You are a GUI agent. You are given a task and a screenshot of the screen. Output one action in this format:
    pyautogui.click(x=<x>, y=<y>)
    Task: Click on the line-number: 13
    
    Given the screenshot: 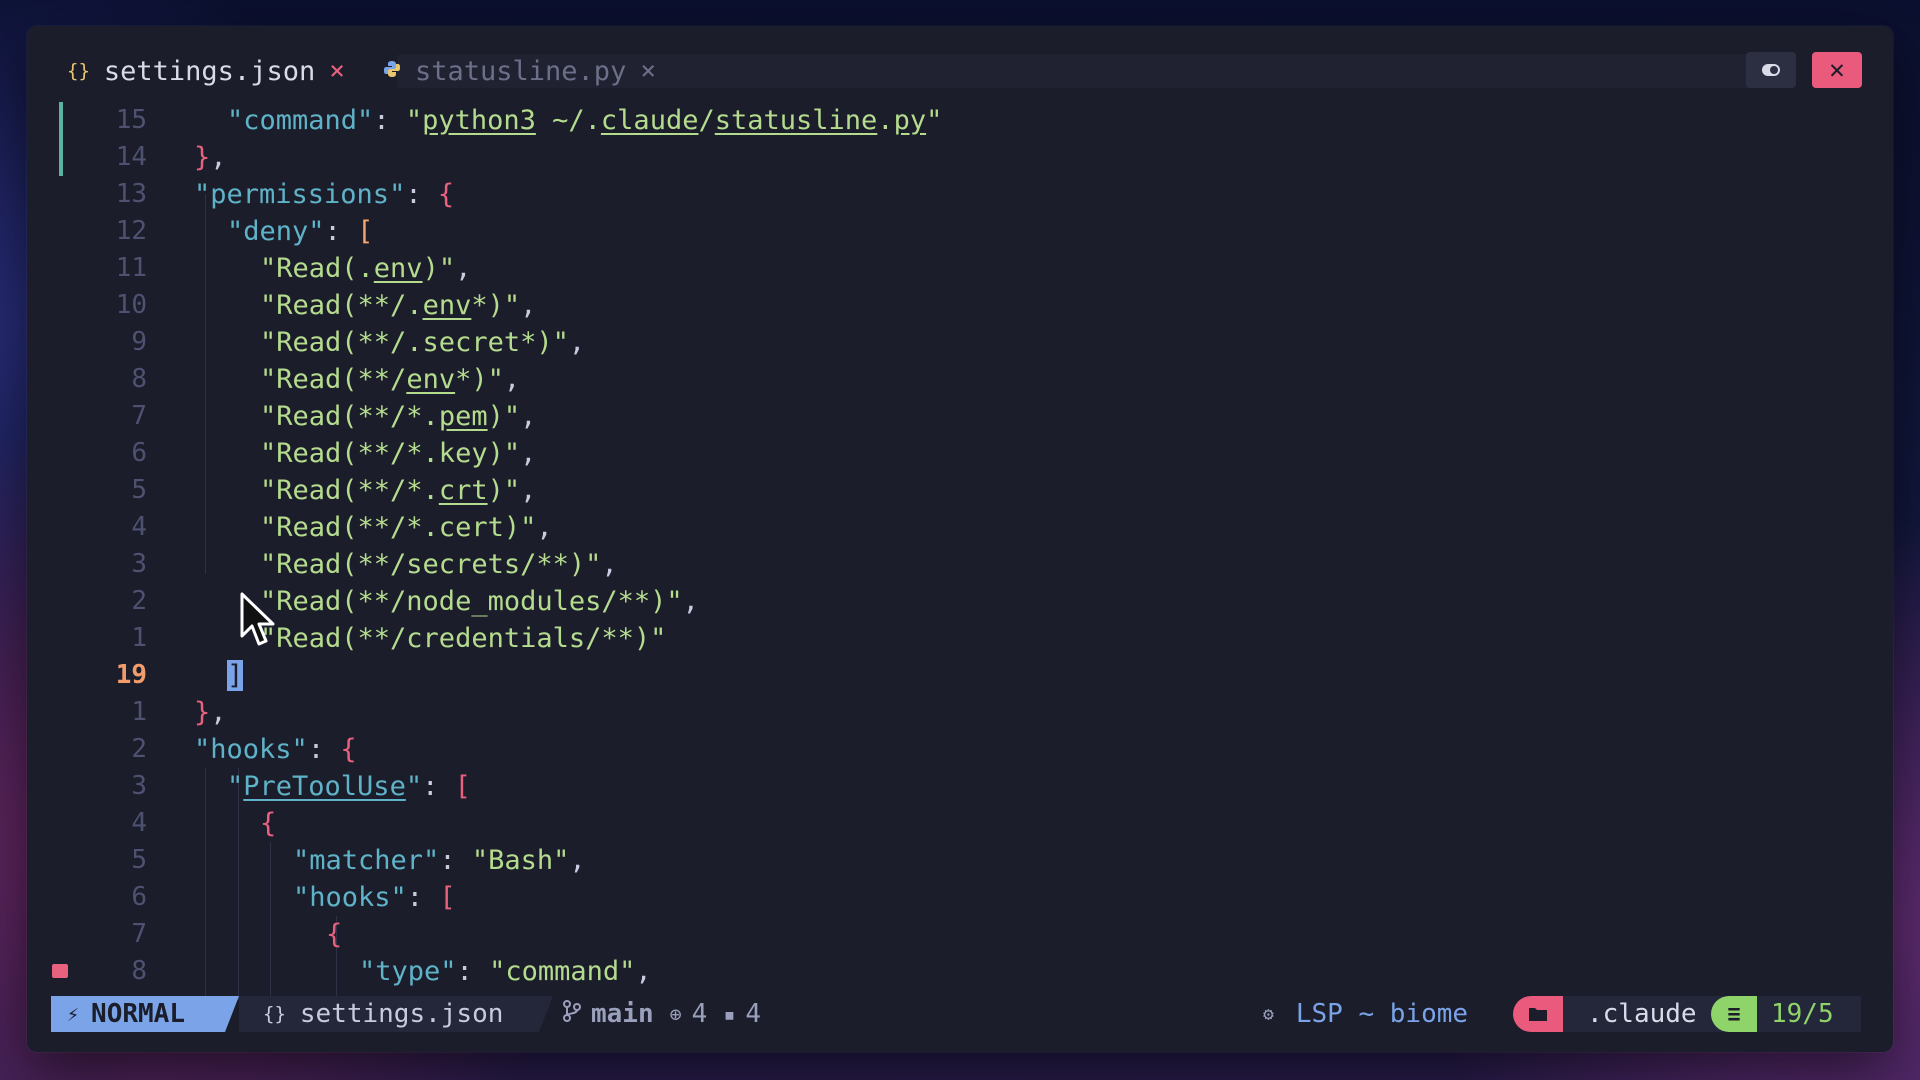 What is the action you would take?
    pyautogui.click(x=131, y=194)
    